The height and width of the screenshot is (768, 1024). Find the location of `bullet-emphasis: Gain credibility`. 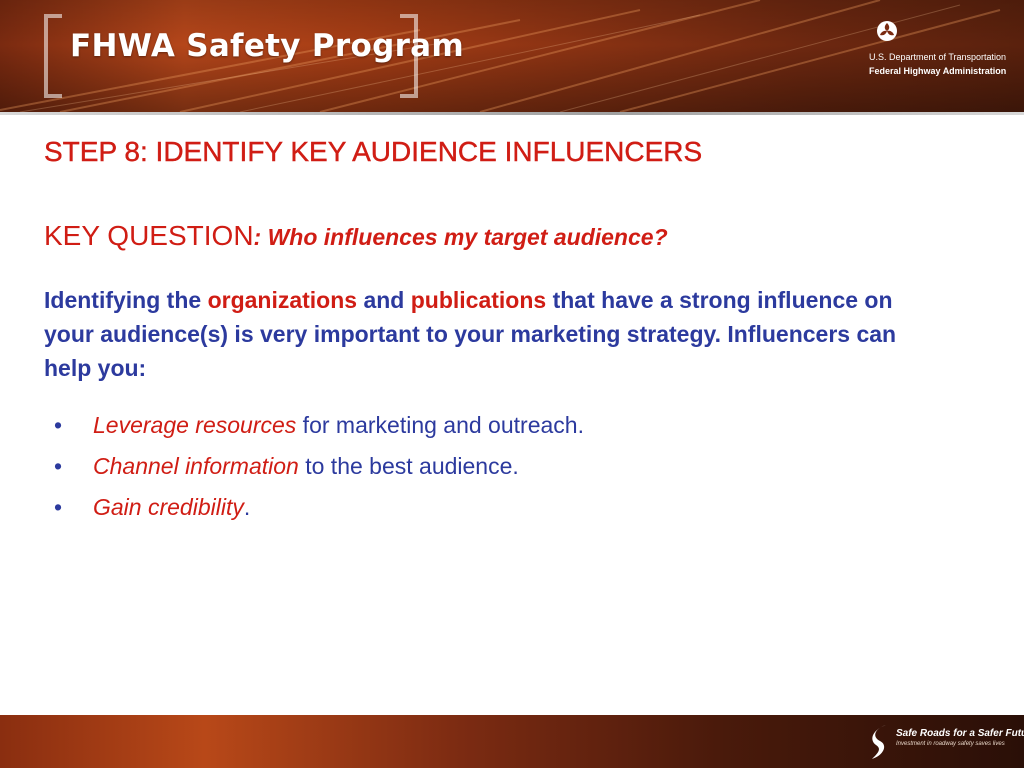

bullet-emphasis: Gain credibility is located at coordinates (168, 507).